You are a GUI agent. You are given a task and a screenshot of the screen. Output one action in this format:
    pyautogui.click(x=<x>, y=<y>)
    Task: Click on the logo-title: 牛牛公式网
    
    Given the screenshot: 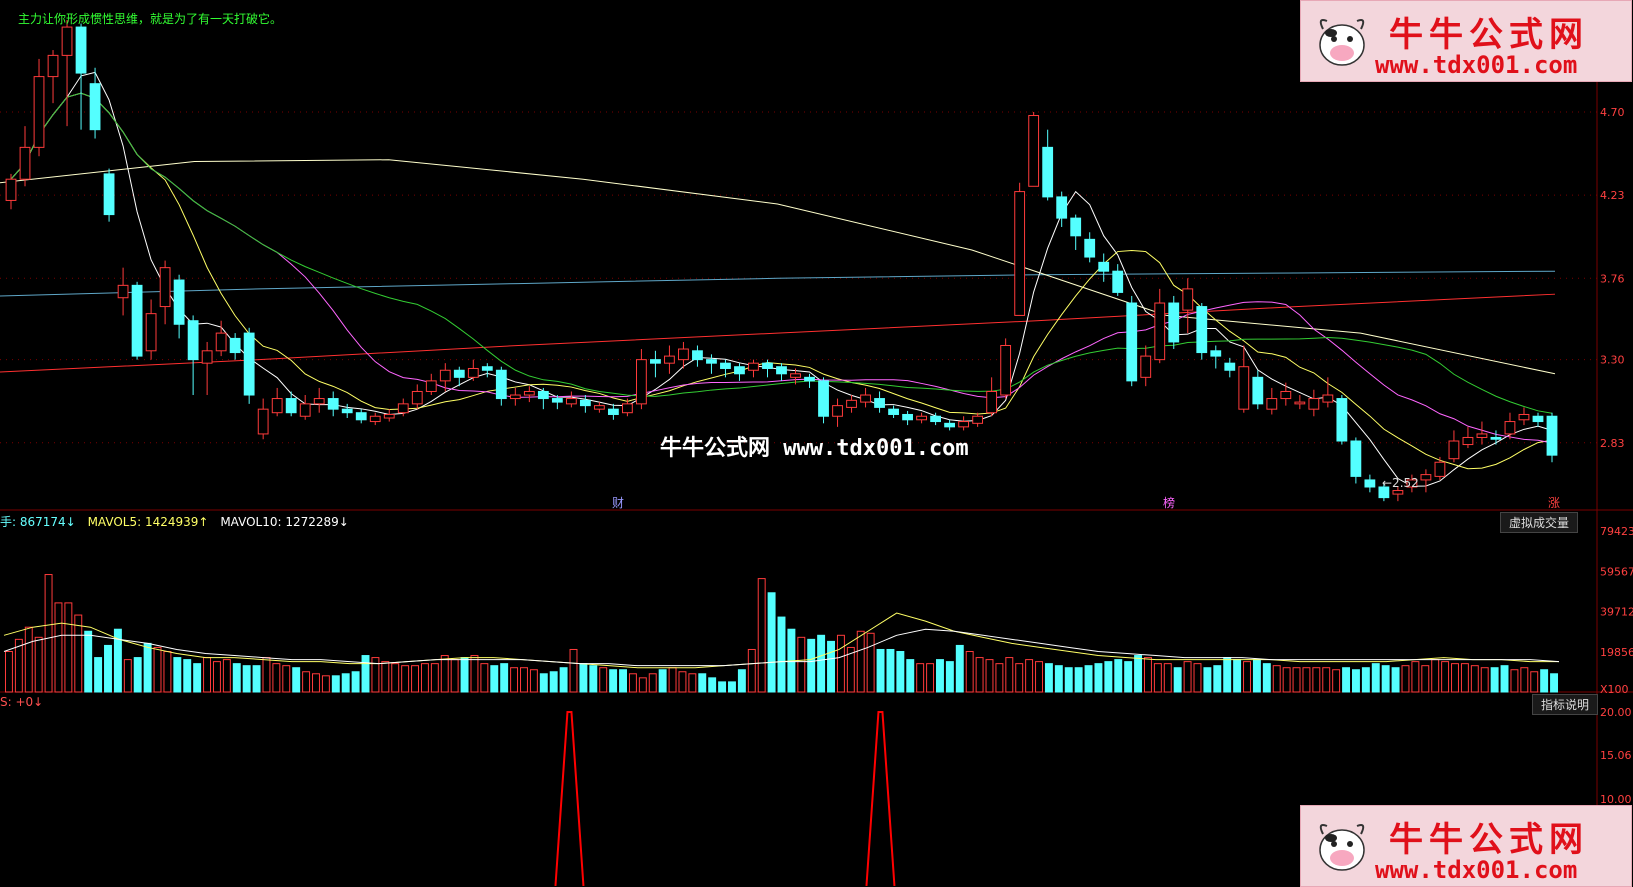 What is the action you would take?
    pyautogui.click(x=1489, y=35)
    